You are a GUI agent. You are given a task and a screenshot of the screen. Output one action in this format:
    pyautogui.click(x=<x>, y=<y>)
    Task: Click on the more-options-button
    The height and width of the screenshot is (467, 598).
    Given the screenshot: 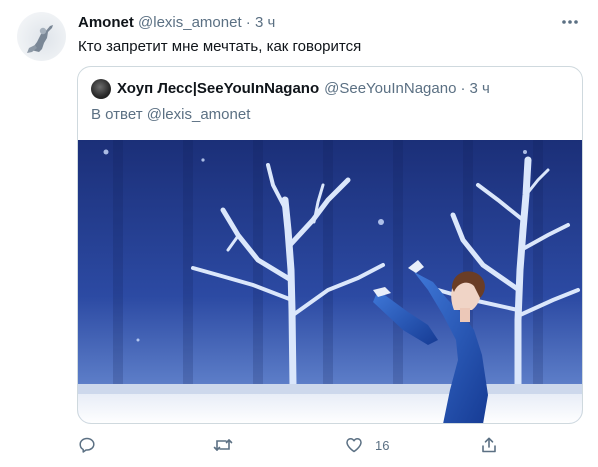 What is the action you would take?
    pyautogui.click(x=570, y=22)
    